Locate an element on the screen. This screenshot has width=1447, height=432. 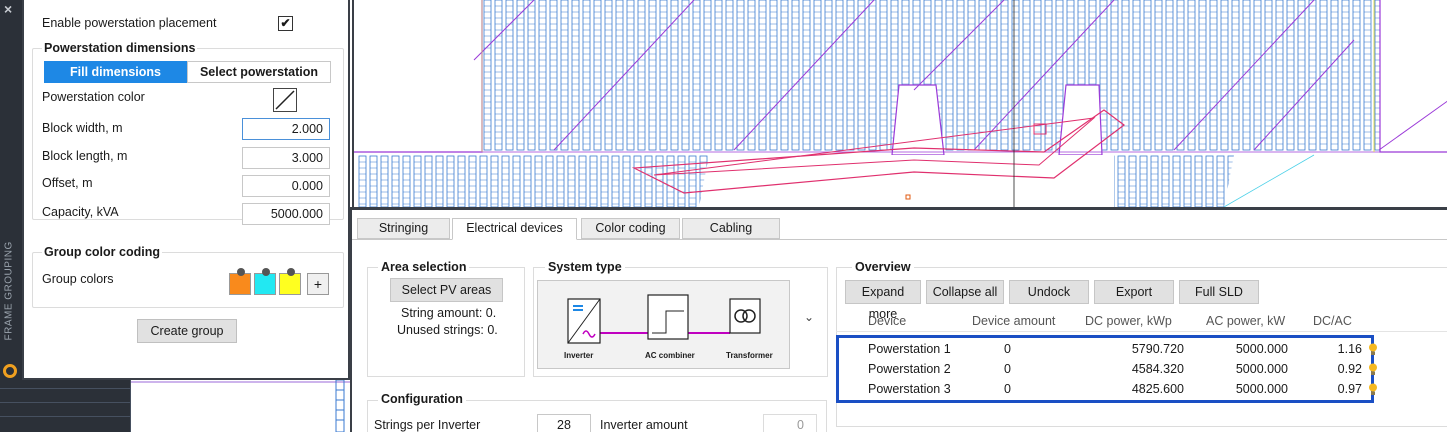
powerstation-color-label: Powerstation color is located at coordinates (93, 97).